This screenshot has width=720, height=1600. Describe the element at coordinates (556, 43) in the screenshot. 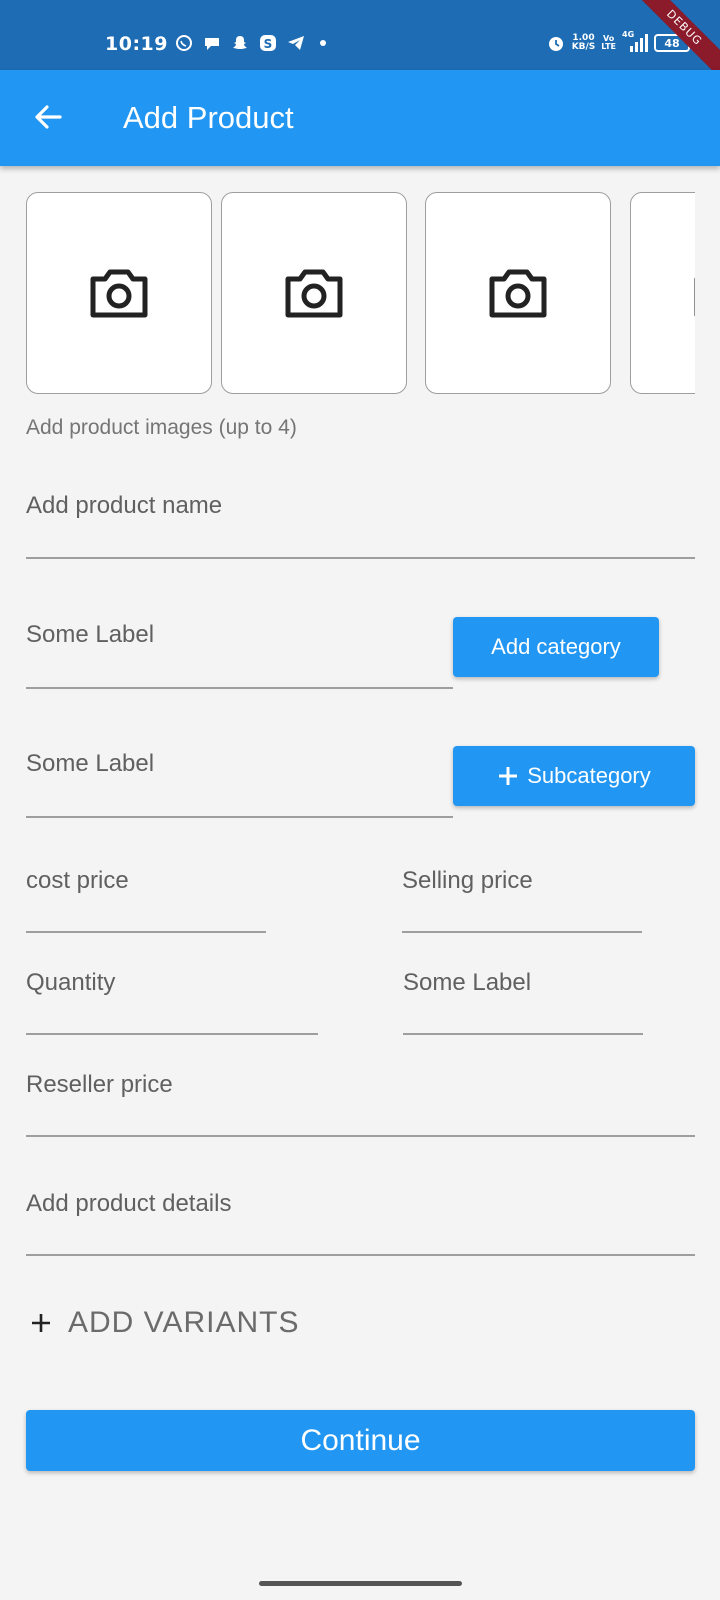

I see `alarm-icon` at that location.